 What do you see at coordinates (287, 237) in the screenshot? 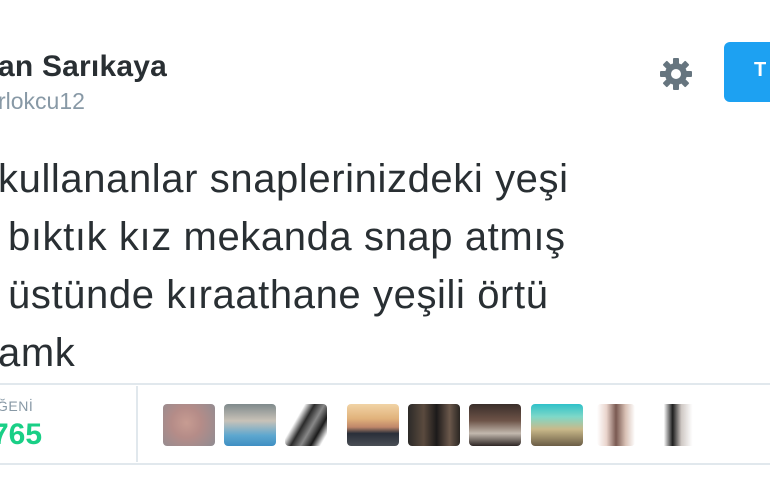
I see `tweet-line: bıktık kız mekanda snap atmış` at bounding box center [287, 237].